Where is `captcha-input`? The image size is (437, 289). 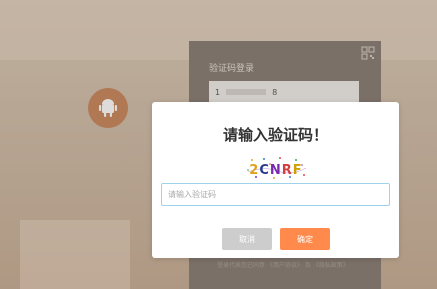
captcha-input is located at coordinates (275, 194).